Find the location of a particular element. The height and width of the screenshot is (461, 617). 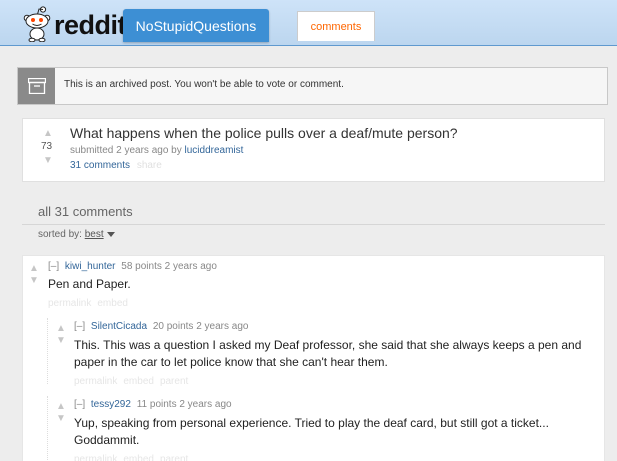

comment-meta: 11 points 2 years ago is located at coordinates (184, 404).